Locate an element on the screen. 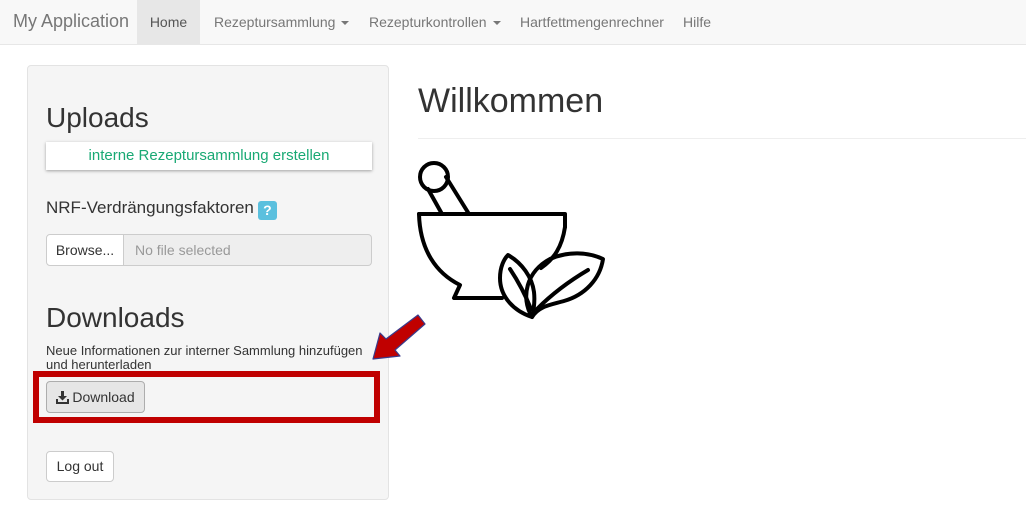 Image resolution: width=1026 pixels, height=511 pixels. nav-hartfettmengenrechner: Hartfettmengenrechner is located at coordinates (592, 22).